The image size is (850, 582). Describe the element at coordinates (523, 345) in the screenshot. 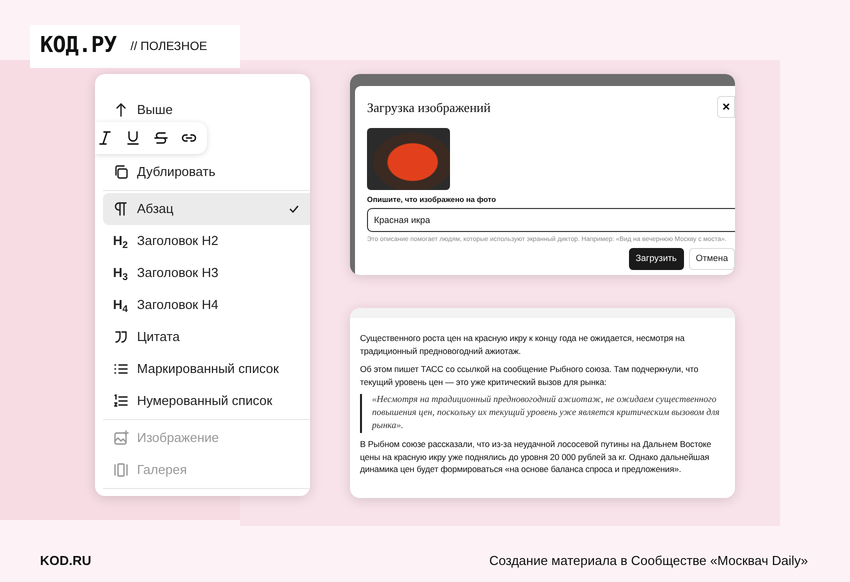

I see `paragraph: Существенного роста цен на красную икру к концу года не ожидается, несмотря на традиционный предновогодний ажиотаж.` at that location.